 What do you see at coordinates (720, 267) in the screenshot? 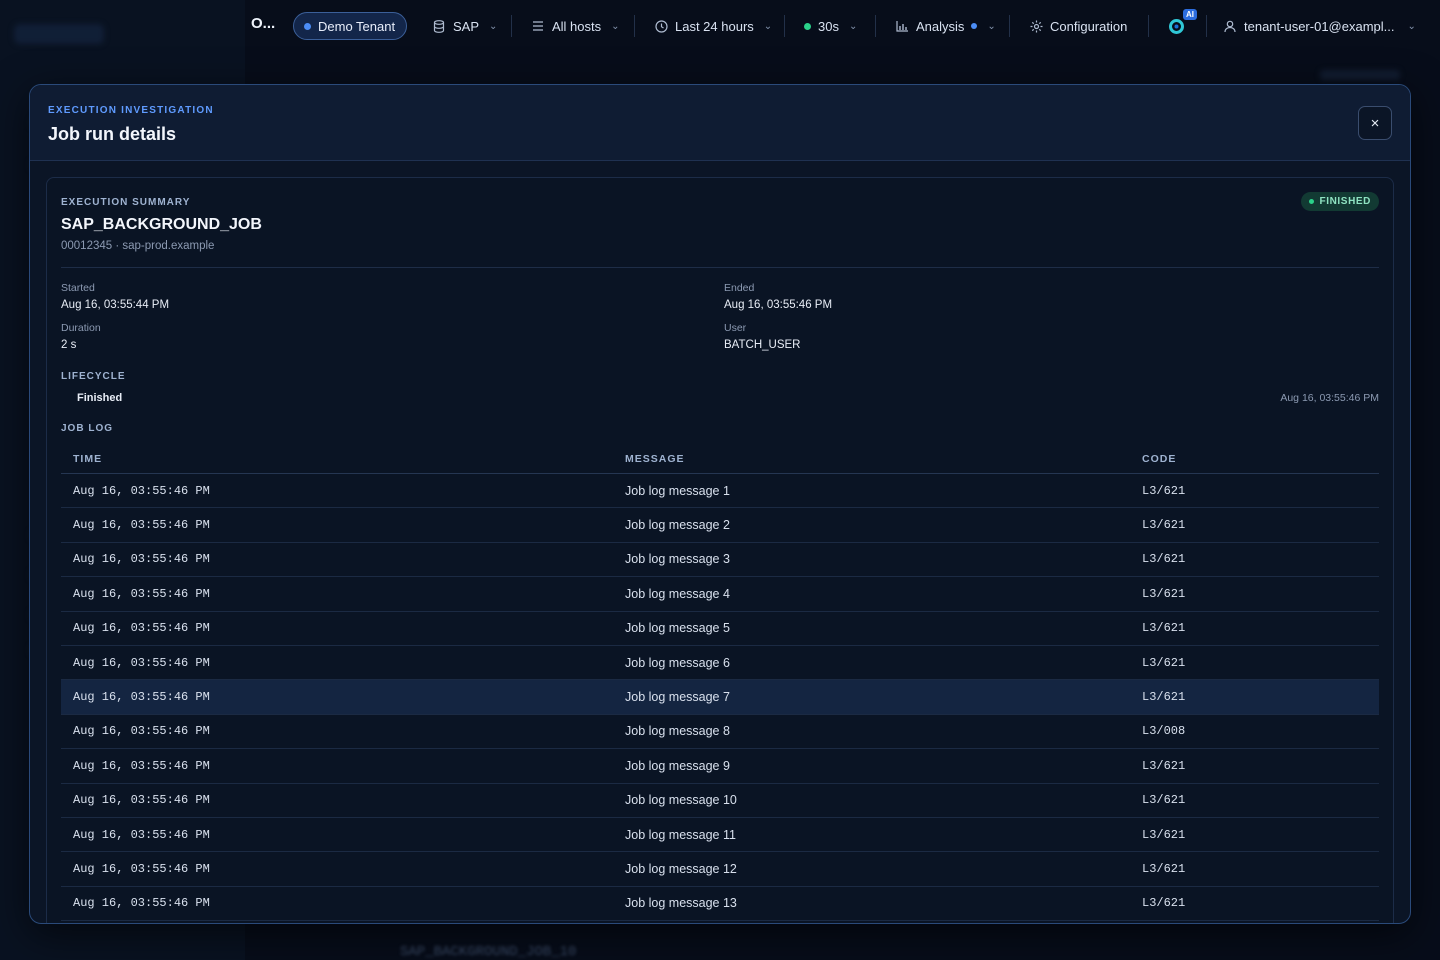
I see `summary-divider` at bounding box center [720, 267].